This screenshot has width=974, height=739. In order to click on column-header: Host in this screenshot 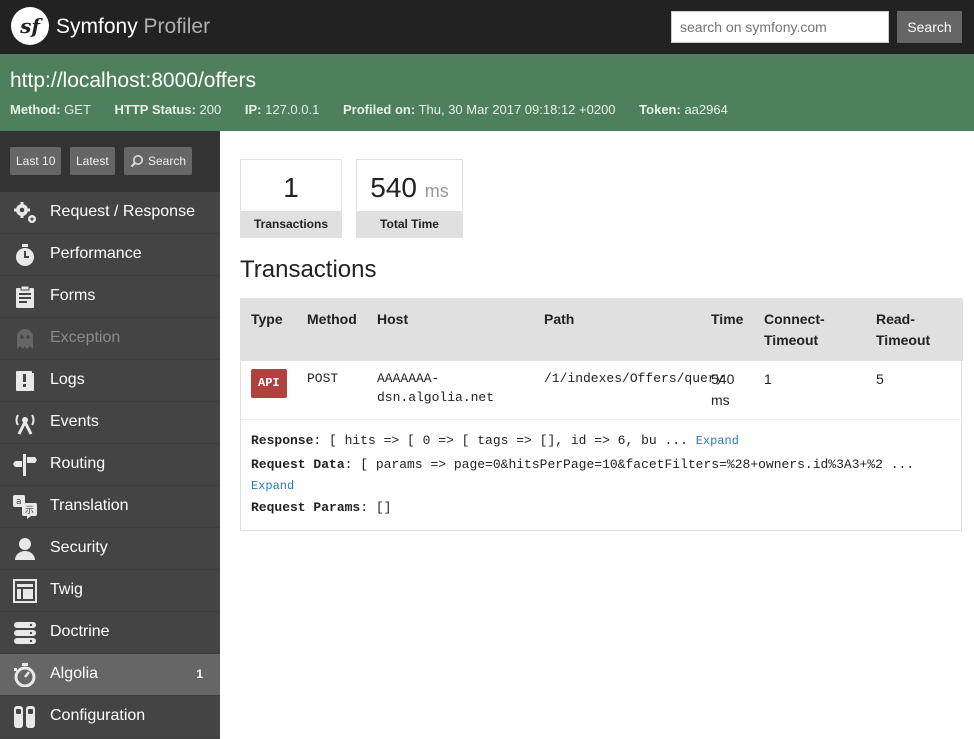, I will do `click(450, 330)`.